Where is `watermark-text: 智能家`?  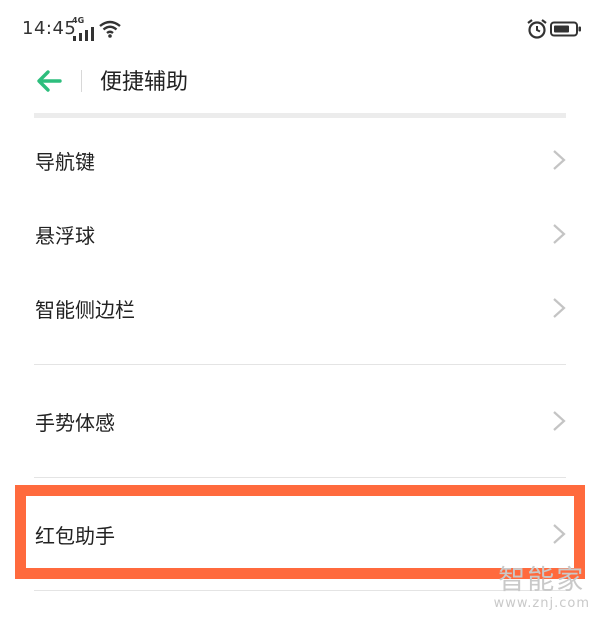 watermark-text: 智能家 is located at coordinates (542, 580).